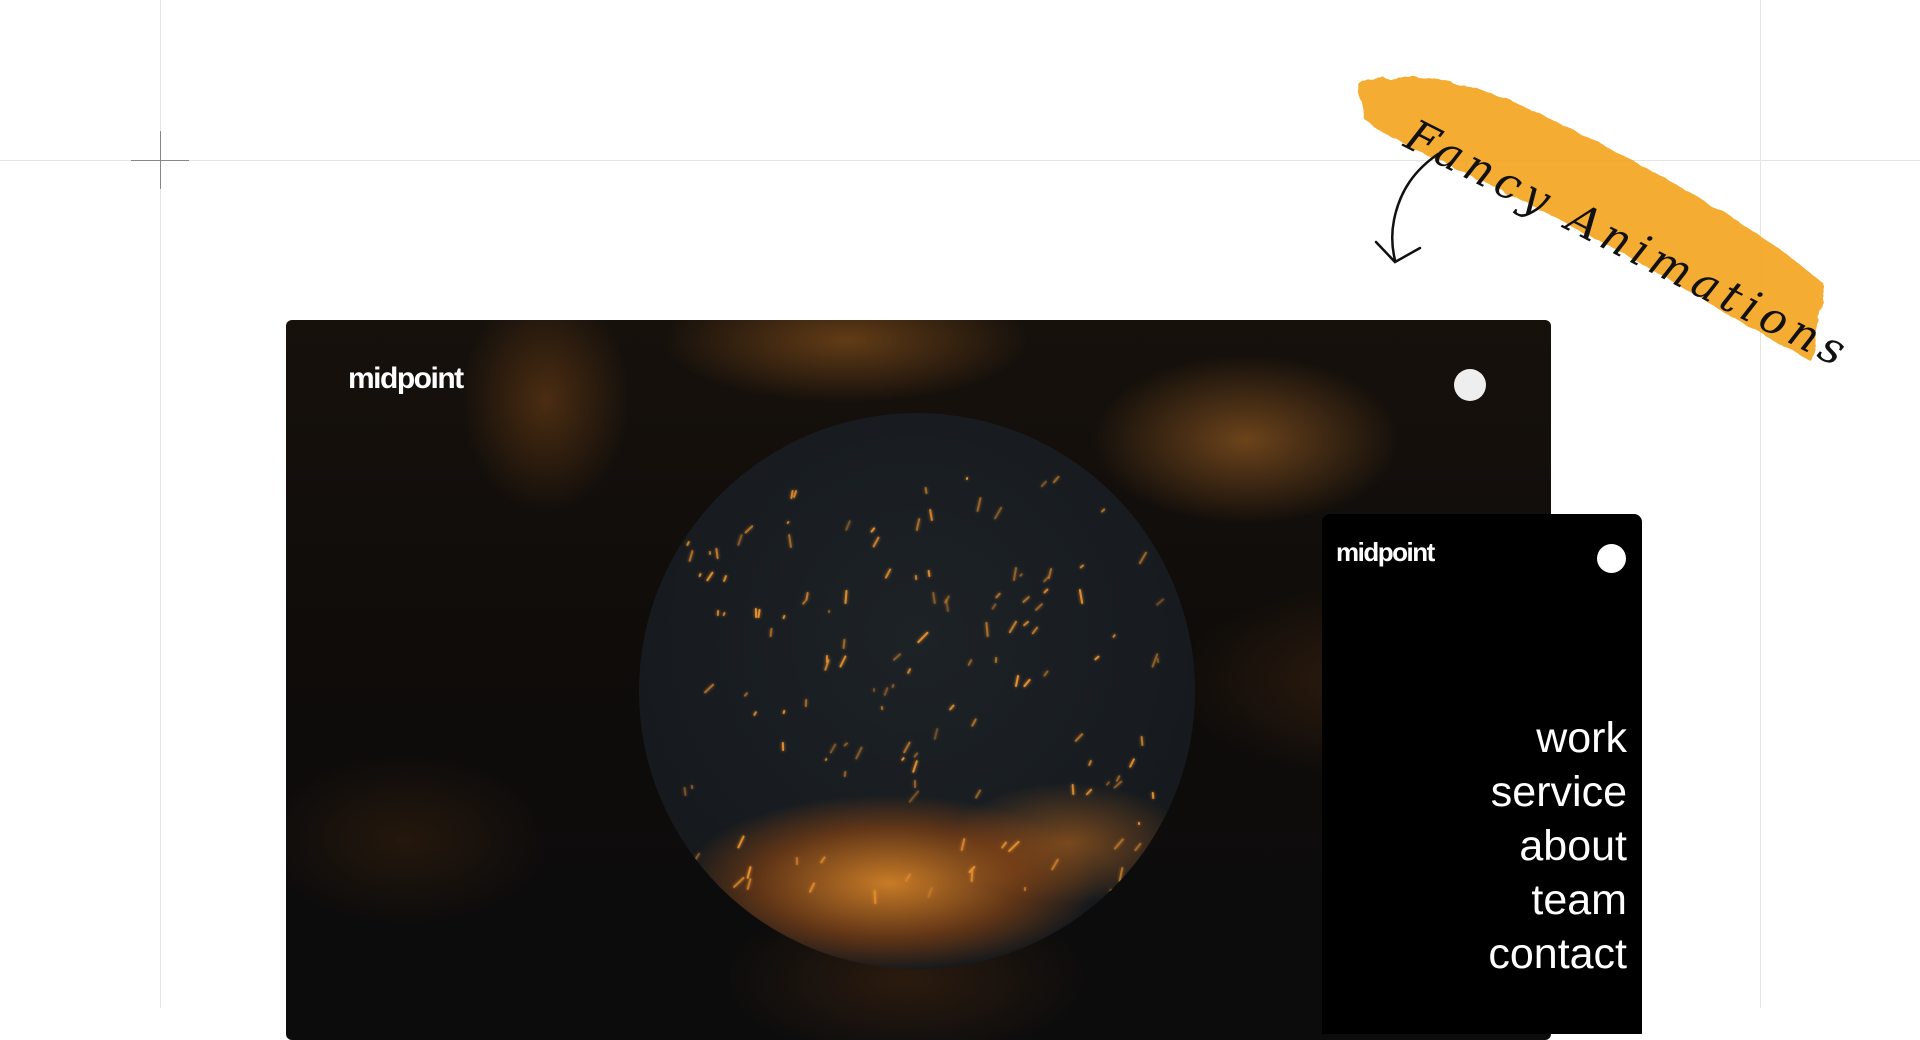 This screenshot has height=1040, width=1920. I want to click on mobile-menu-toggle-icon, so click(1611, 558).